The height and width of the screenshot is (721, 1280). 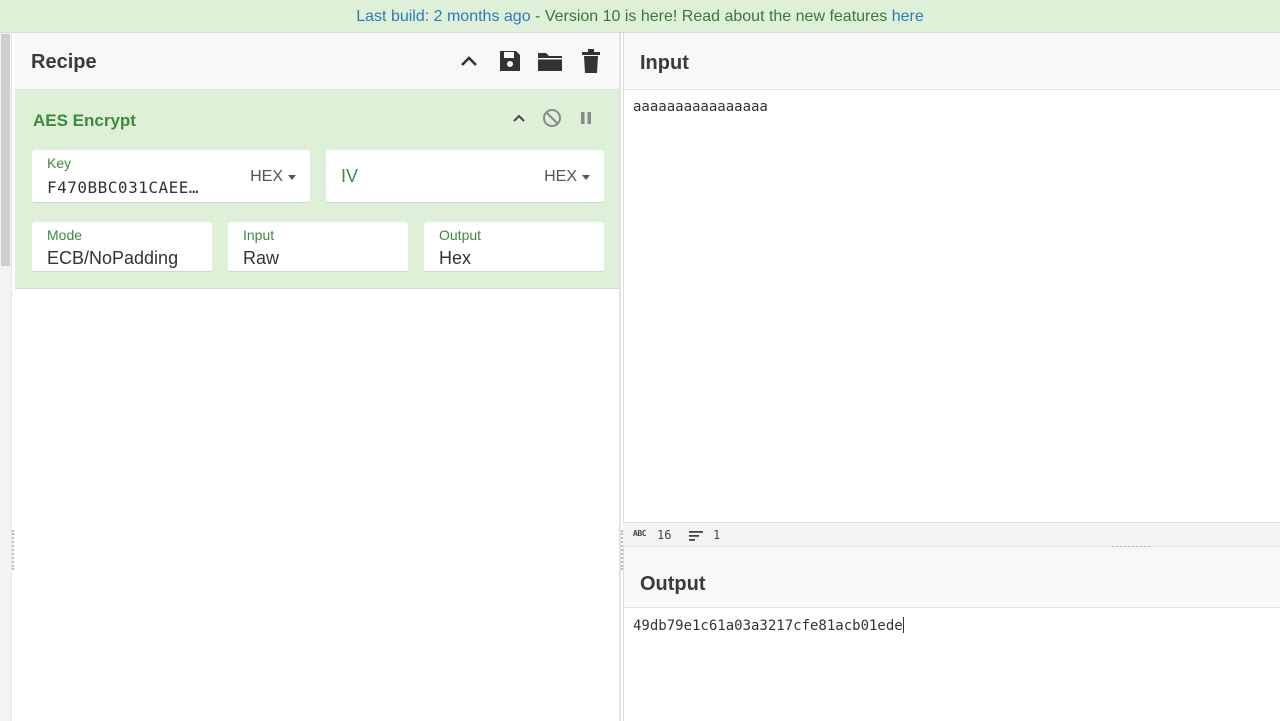 I want to click on text-cursor, so click(x=903, y=625).